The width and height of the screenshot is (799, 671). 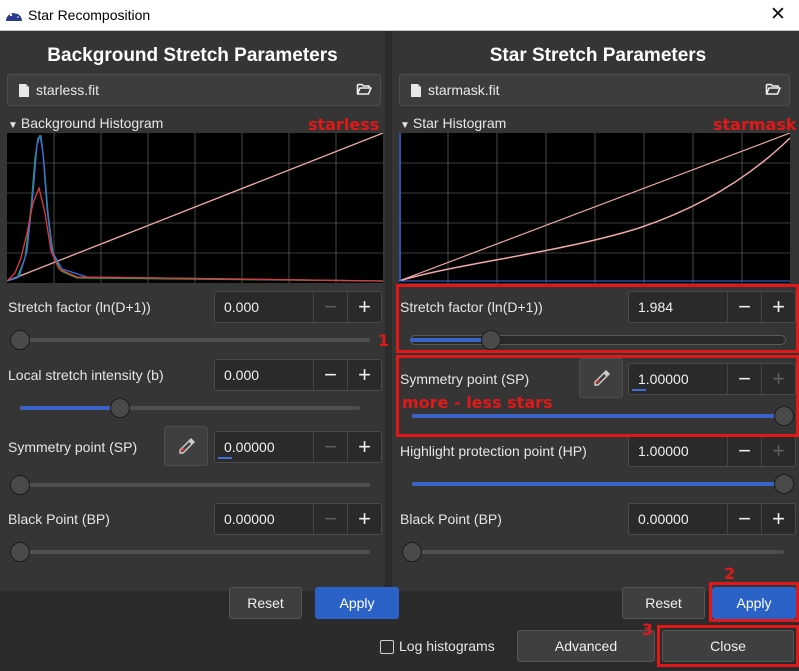 I want to click on star-stretch-factor-slider, so click(x=598, y=340).